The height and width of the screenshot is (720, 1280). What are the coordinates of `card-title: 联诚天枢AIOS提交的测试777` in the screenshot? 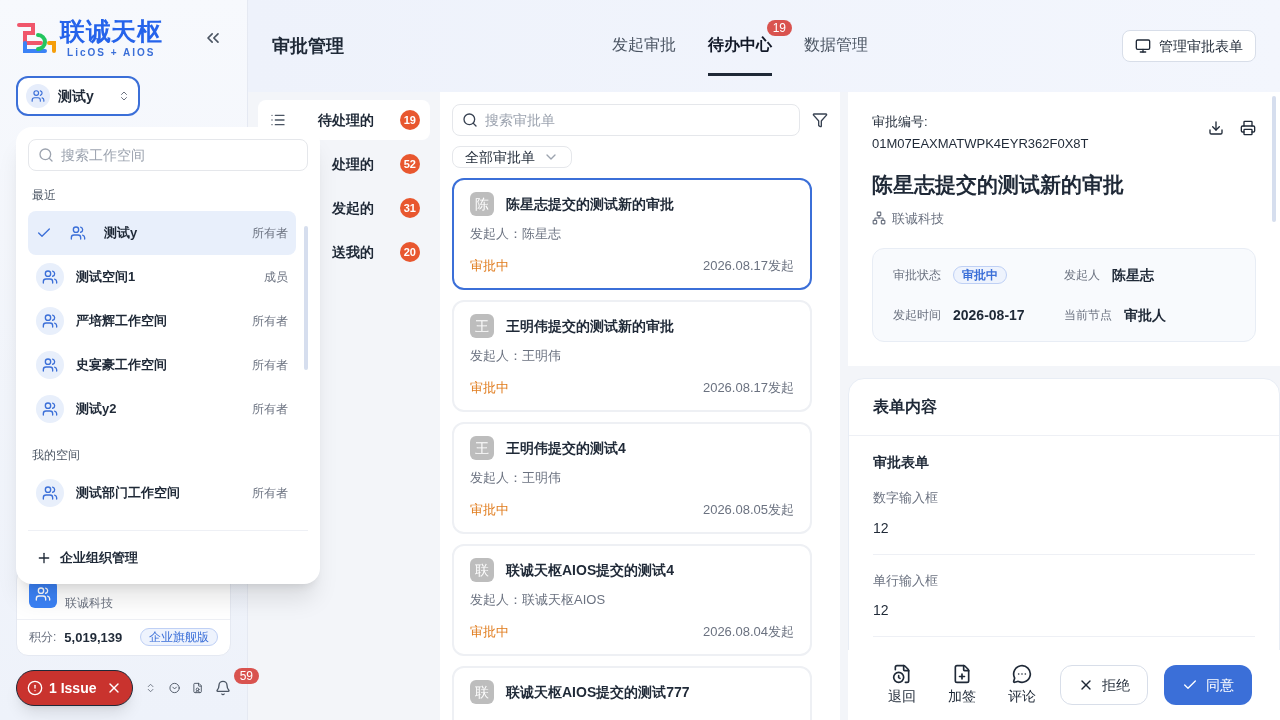 It's located at (598, 692).